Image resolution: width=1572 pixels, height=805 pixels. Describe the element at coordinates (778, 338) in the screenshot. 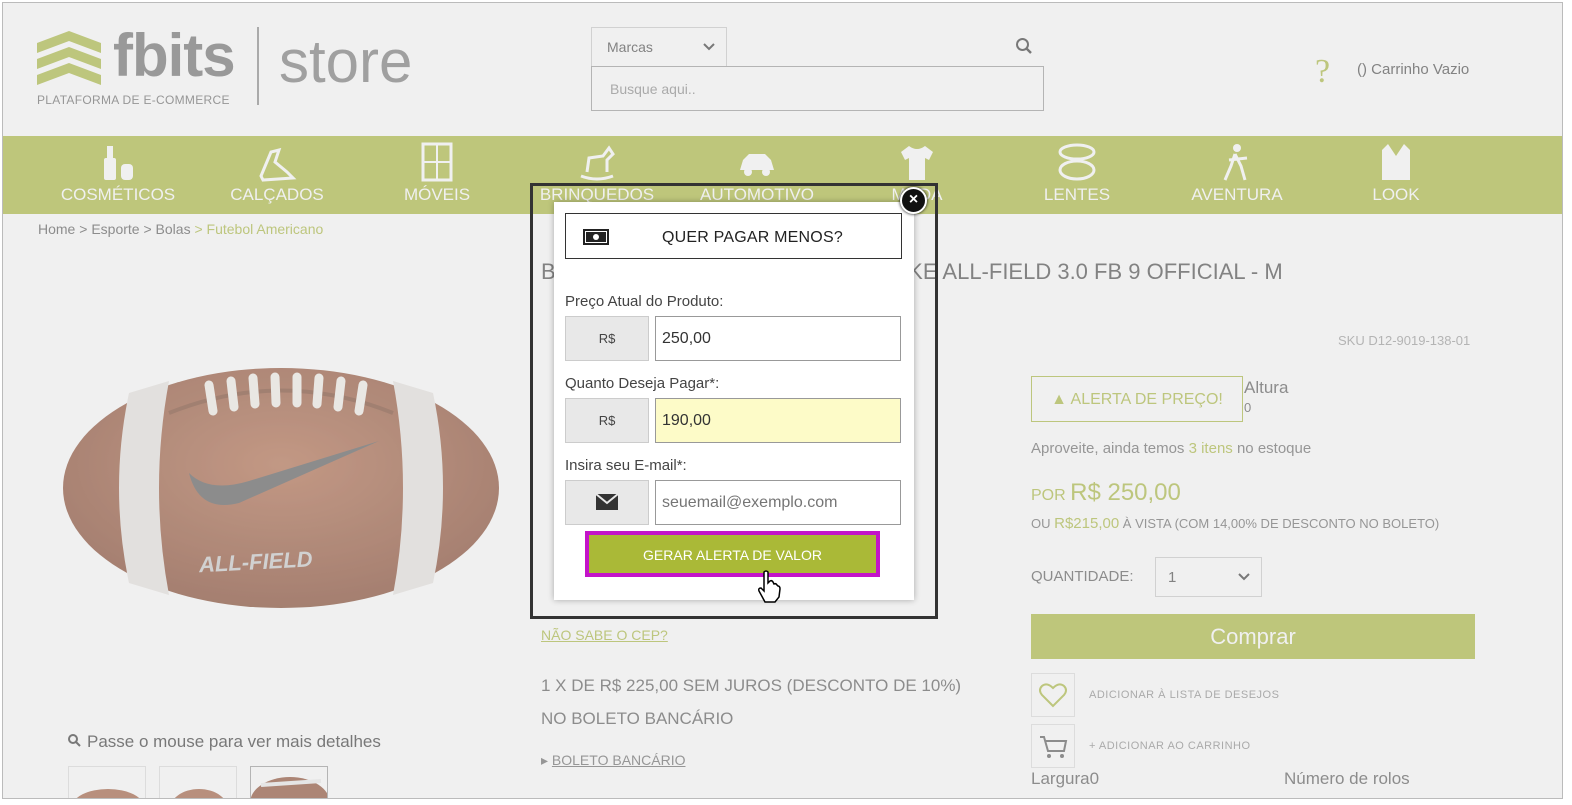

I see `current-price-field` at that location.